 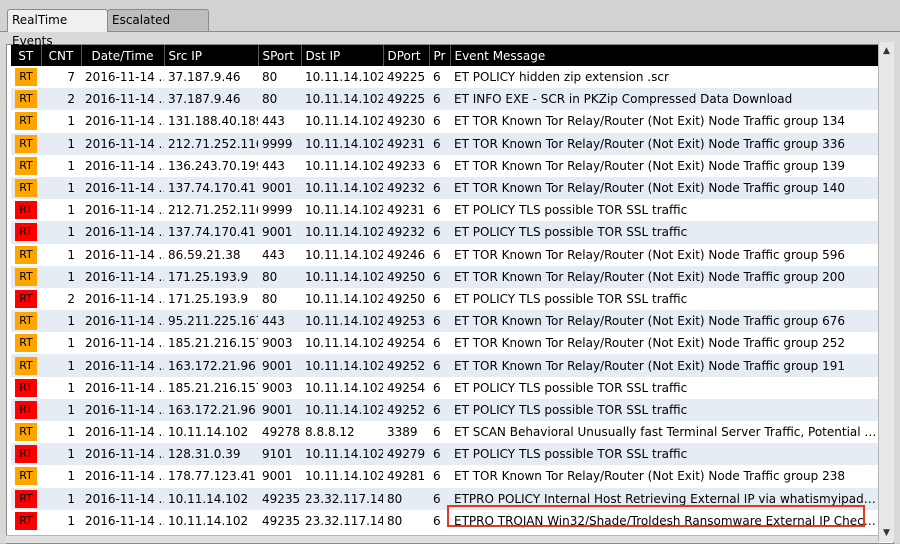 What do you see at coordinates (886, 292) in the screenshot?
I see `vertical-scrollbar: ▲ ▼` at bounding box center [886, 292].